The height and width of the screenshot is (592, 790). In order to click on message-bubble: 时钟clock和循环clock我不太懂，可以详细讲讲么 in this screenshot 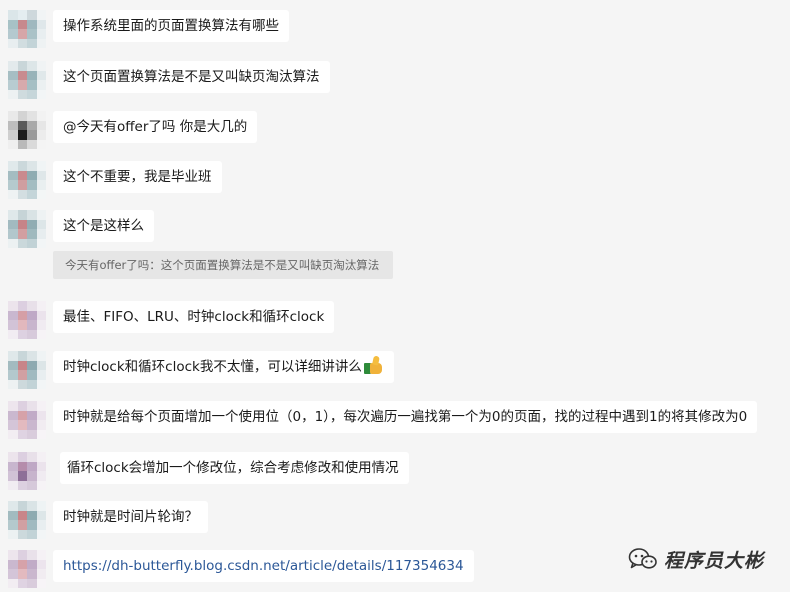, I will do `click(223, 367)`.